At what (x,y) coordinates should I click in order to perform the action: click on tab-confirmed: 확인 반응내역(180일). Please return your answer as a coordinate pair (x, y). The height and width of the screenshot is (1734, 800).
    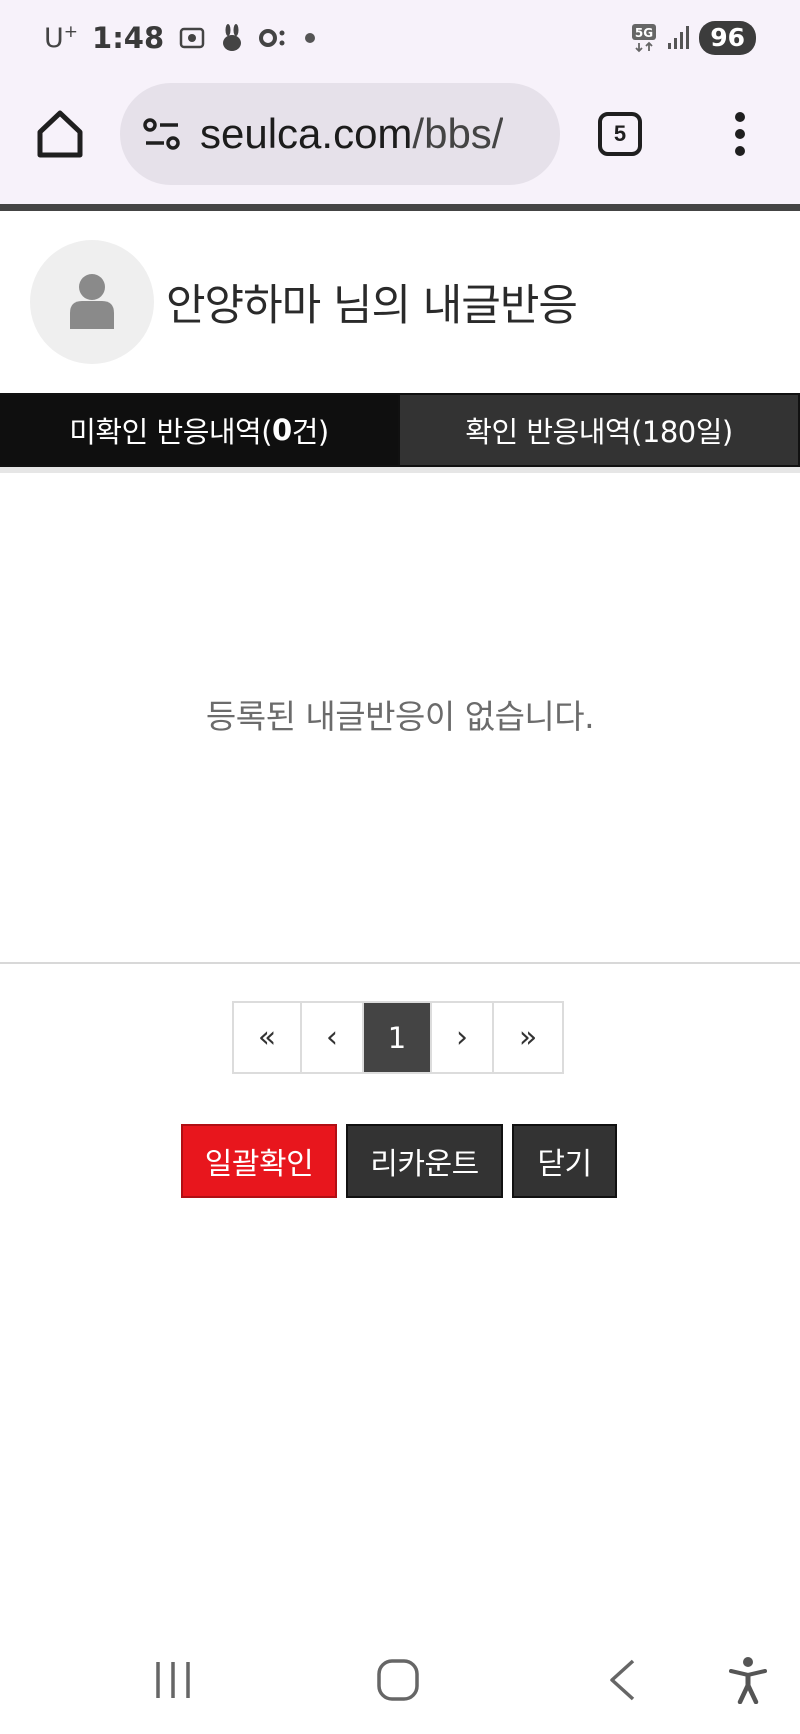
    Looking at the image, I should click on (599, 430).